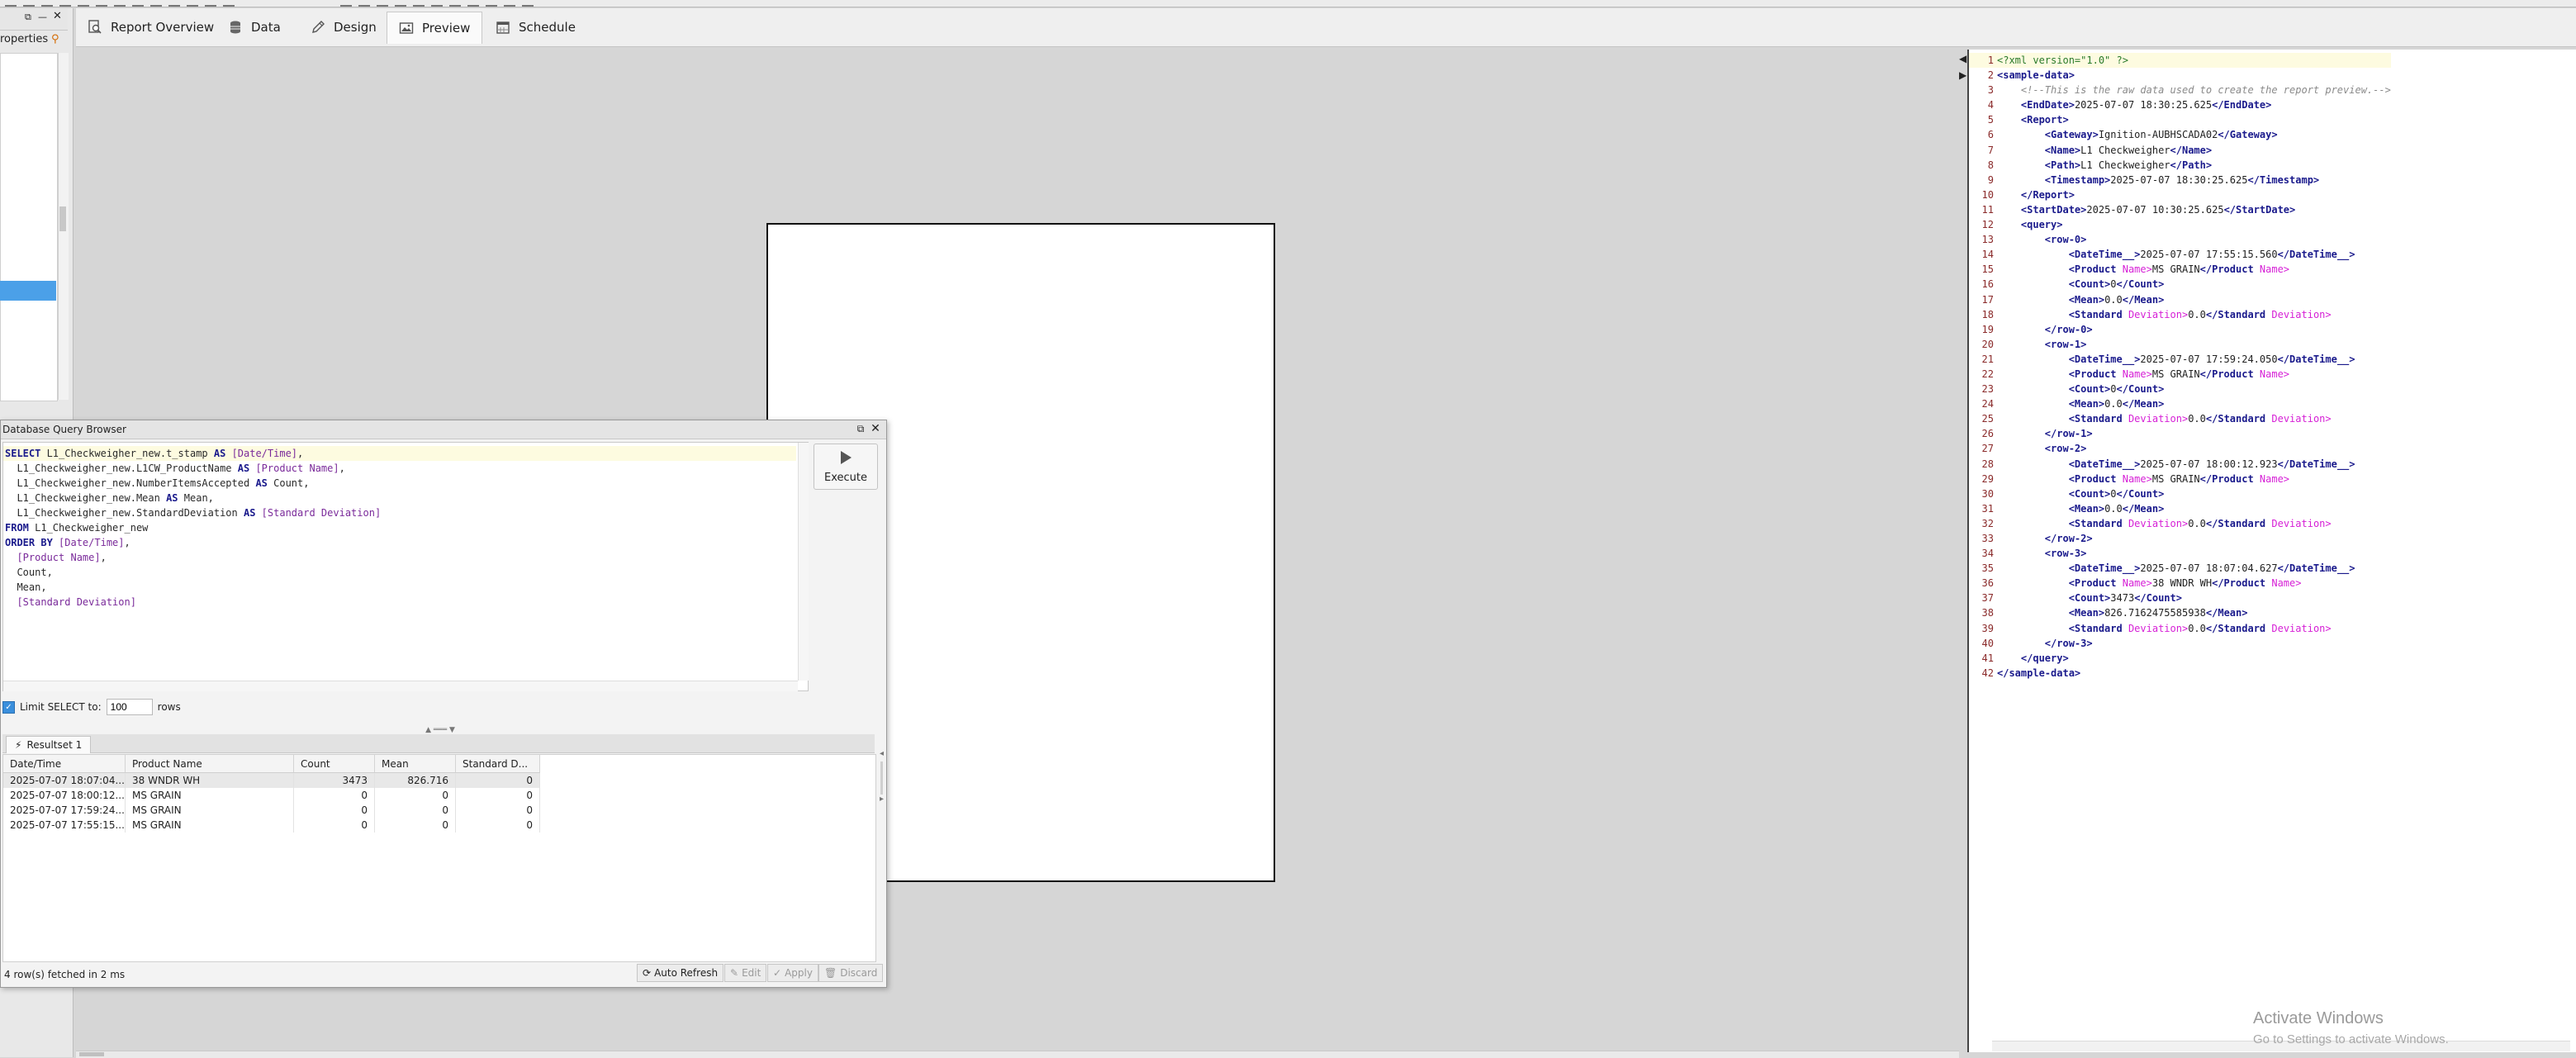 The height and width of the screenshot is (1058, 2576). Describe the element at coordinates (2180, 119) in the screenshot. I see `xml-line: 5 <Report>` at that location.